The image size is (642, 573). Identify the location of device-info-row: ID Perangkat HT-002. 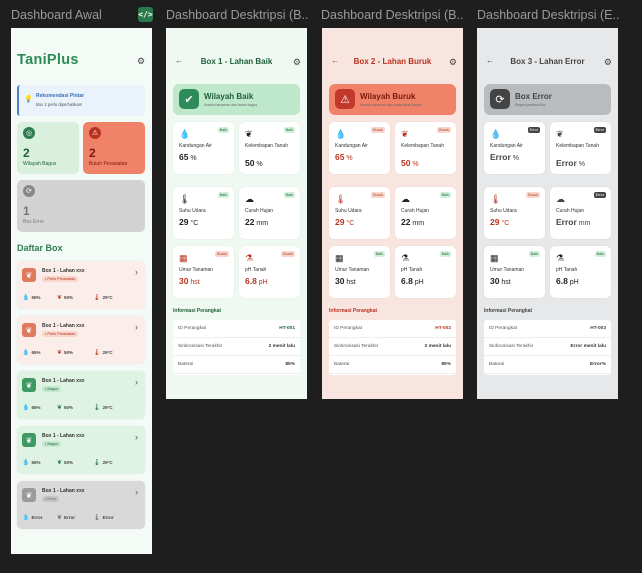
(392, 329).